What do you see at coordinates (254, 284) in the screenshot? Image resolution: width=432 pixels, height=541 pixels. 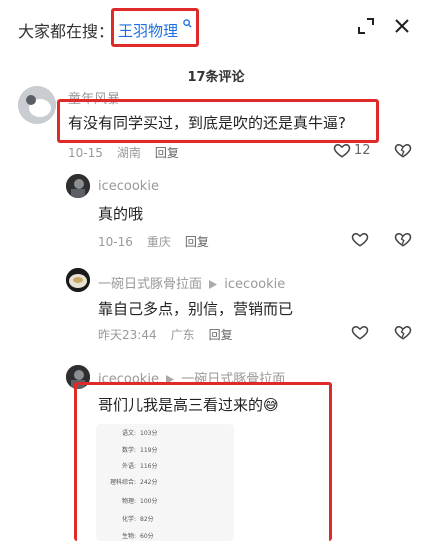 I see `reply-to-username: icecookie` at bounding box center [254, 284].